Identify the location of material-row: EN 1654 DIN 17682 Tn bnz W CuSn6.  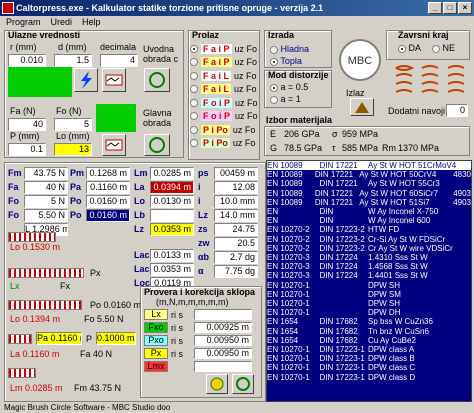
(369, 331).